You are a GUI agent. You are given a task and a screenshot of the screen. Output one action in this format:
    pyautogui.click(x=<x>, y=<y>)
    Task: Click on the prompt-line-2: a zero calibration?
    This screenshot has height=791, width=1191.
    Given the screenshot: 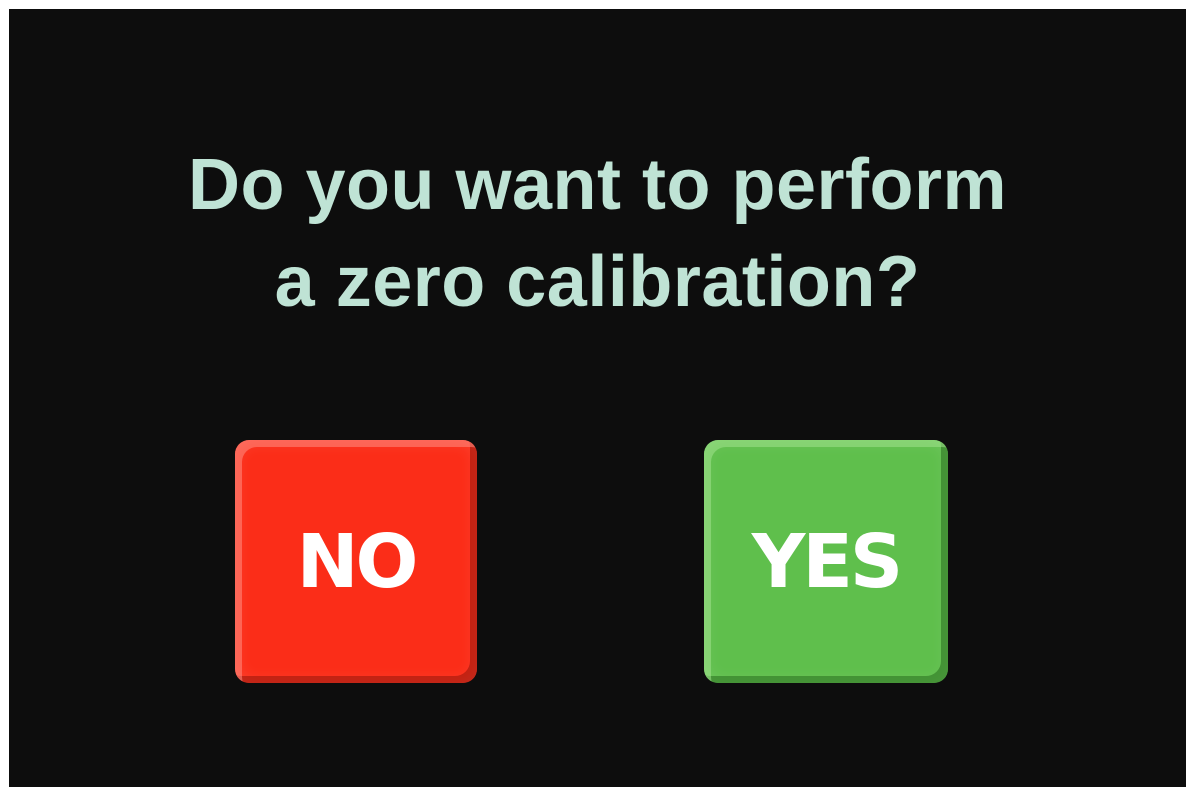 What is the action you would take?
    pyautogui.click(x=597, y=282)
    